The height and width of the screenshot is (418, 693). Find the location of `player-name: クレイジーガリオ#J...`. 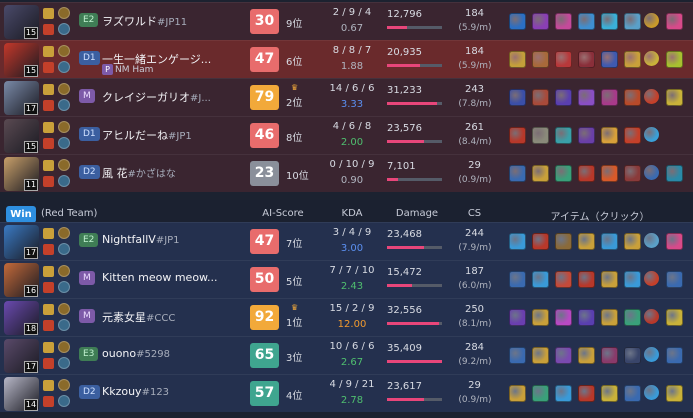

player-name: クレイジーガリオ#J... is located at coordinates (156, 97).